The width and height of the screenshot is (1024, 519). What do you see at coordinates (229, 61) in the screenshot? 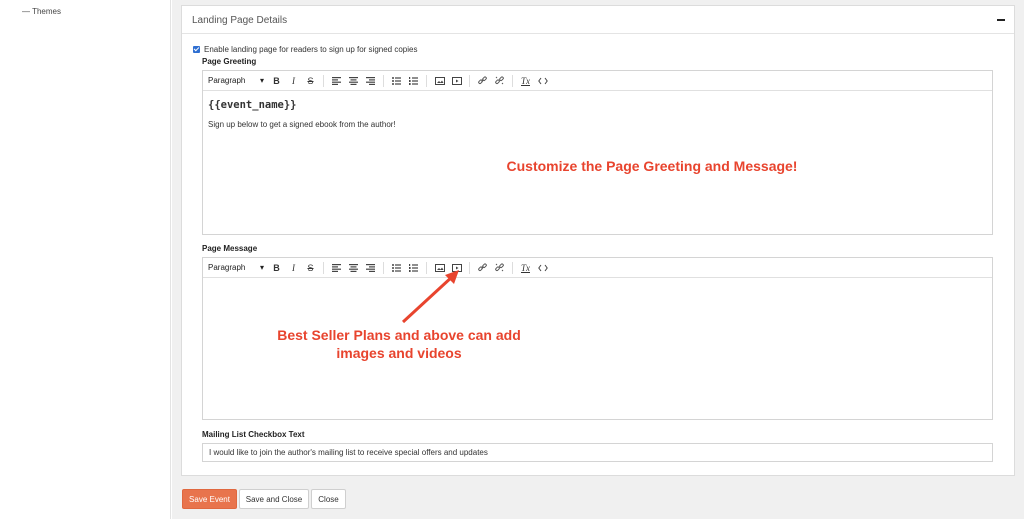
I see `page-greeting-label: Page Greeting` at bounding box center [229, 61].